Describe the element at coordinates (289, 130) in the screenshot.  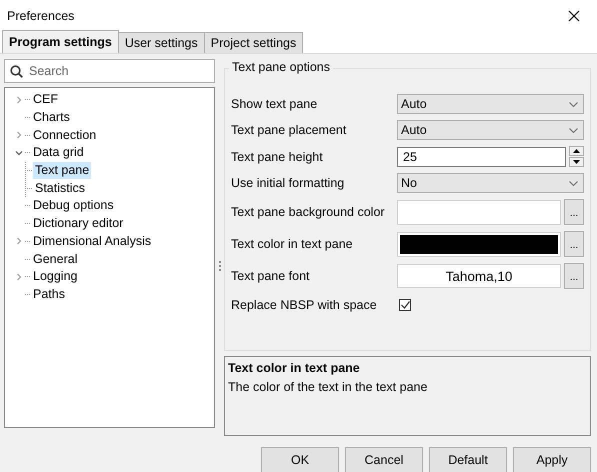
I see `setting-label: Text pane placement` at that location.